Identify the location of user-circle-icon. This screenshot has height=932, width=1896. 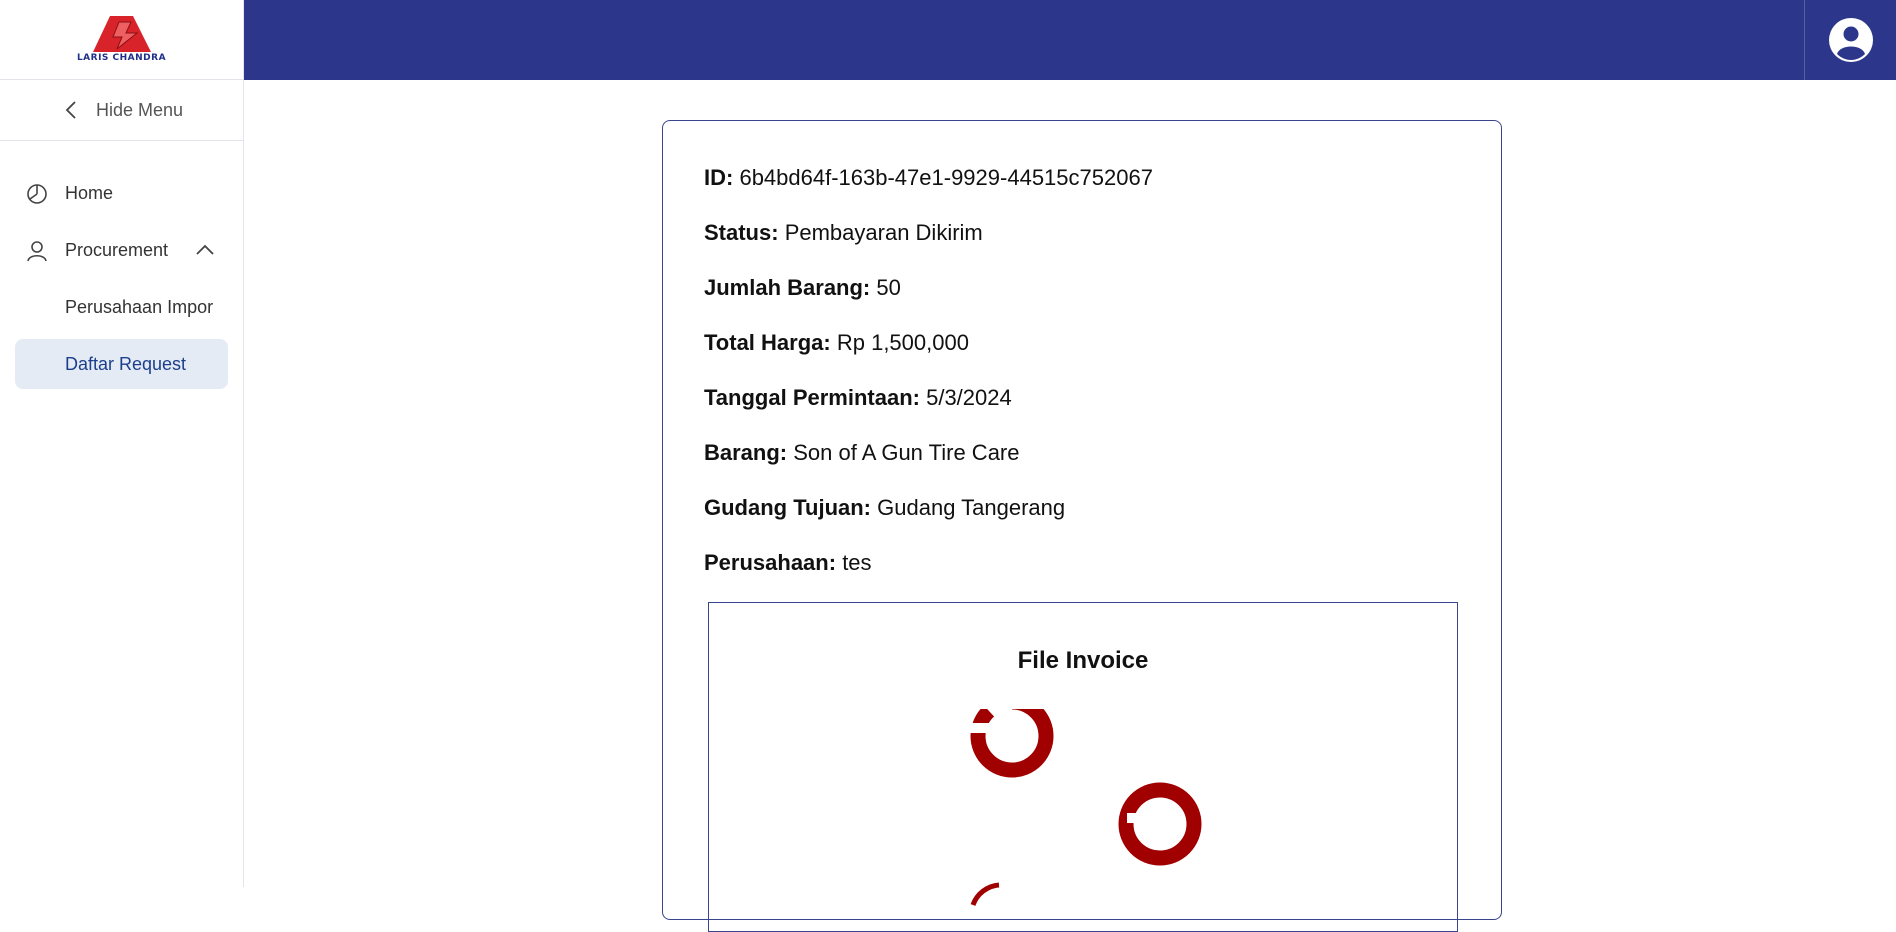
(1850, 40).